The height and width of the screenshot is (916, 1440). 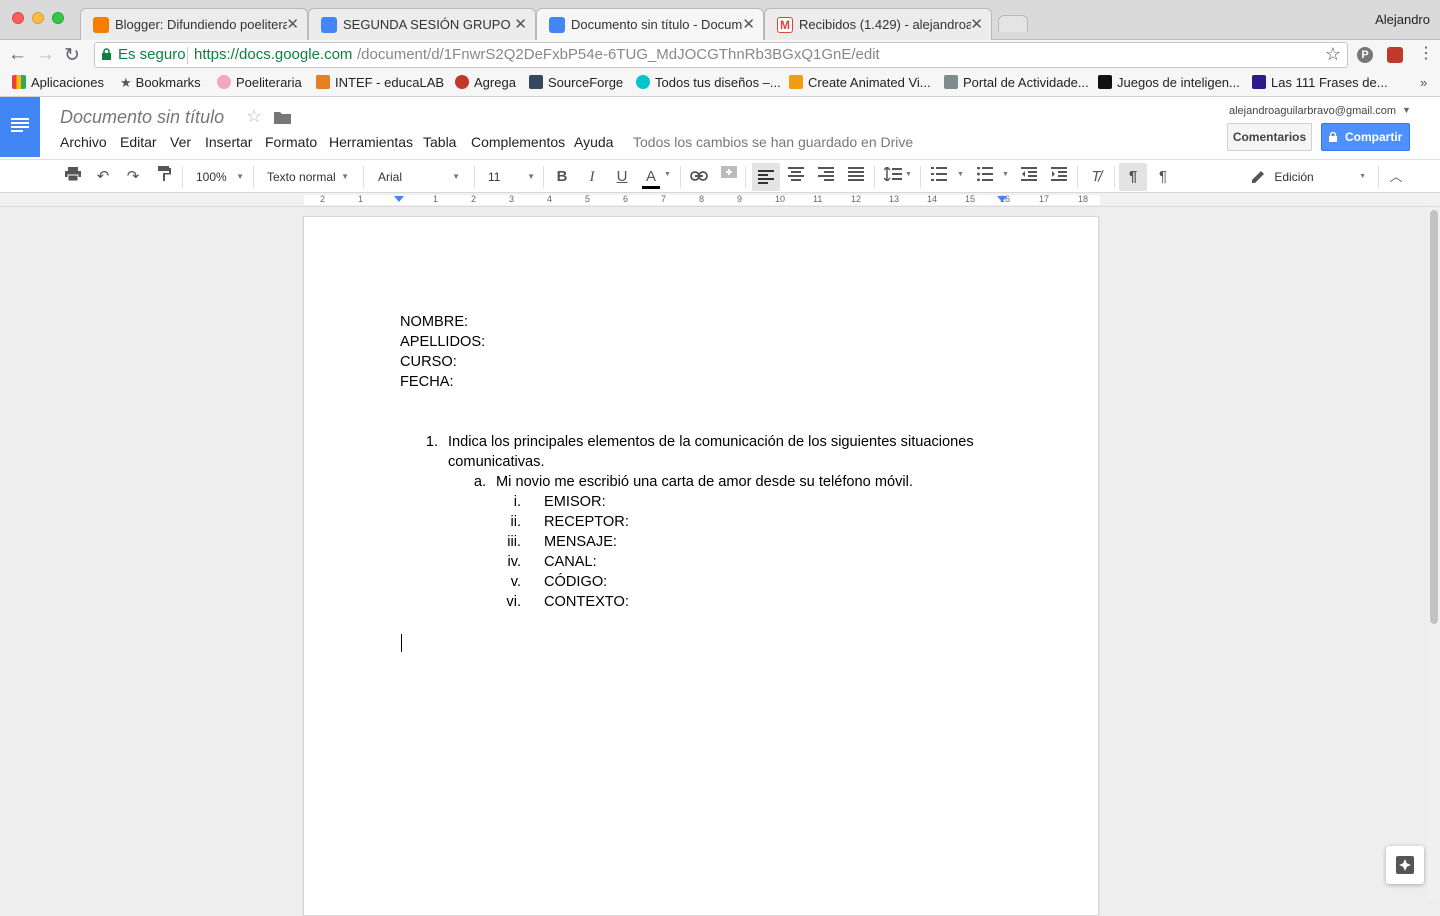 I want to click on star-icon: ☆, so click(x=254, y=116).